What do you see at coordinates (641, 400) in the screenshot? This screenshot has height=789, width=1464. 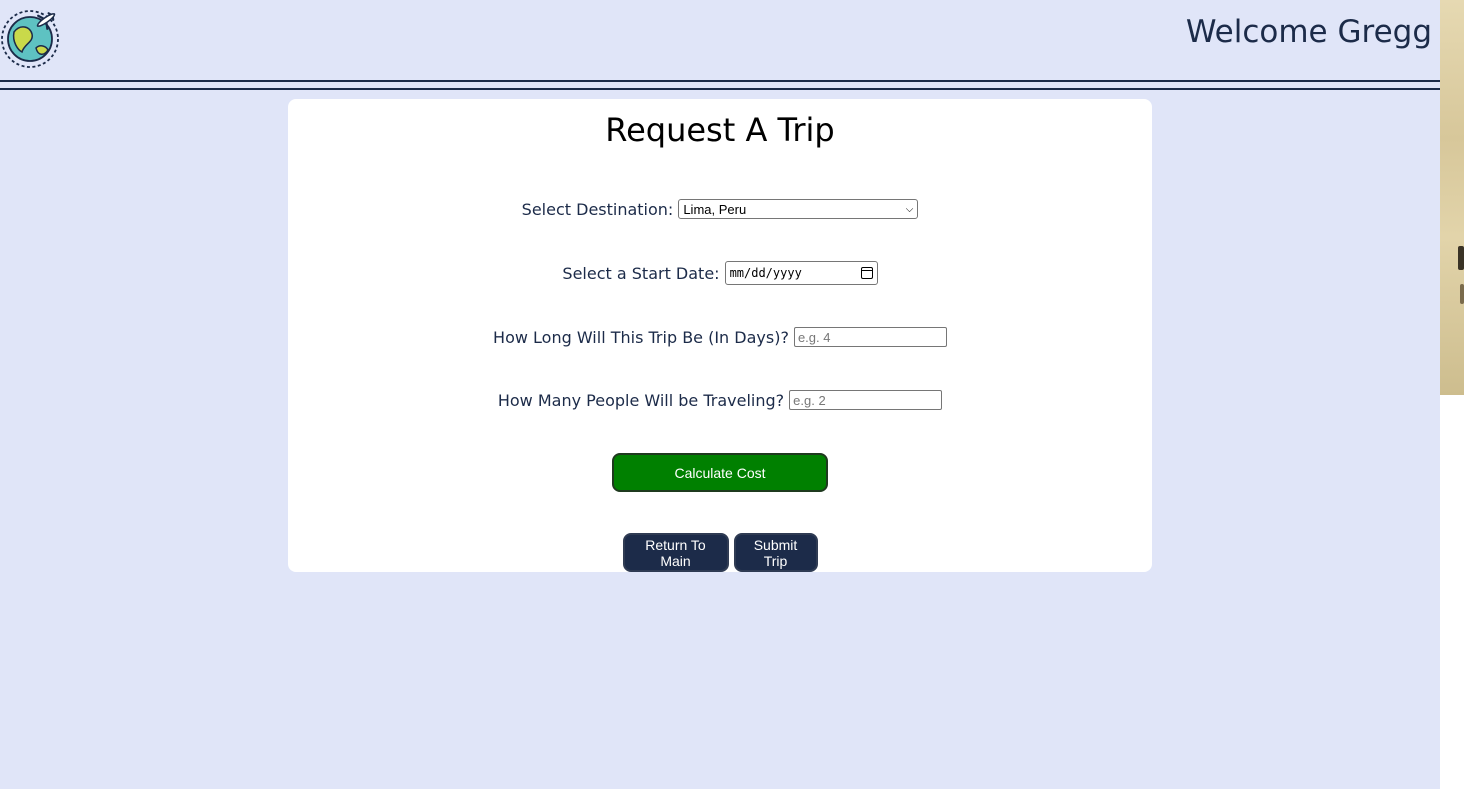 I see `travelers-label: How Many People Will be Traveling?` at bounding box center [641, 400].